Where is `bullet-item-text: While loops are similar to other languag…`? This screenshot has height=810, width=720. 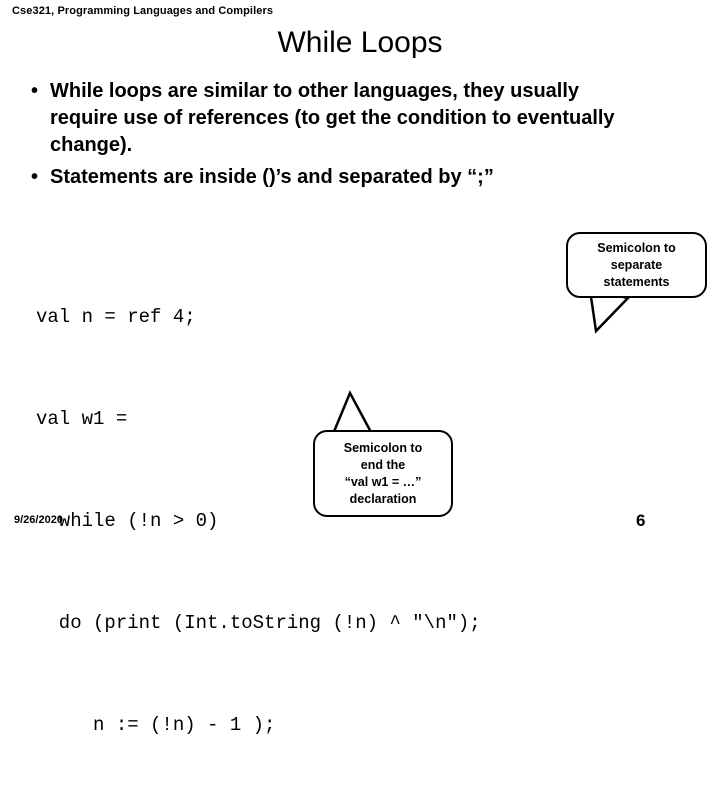 bullet-item-text: While loops are similar to other languag… is located at coordinates (332, 118).